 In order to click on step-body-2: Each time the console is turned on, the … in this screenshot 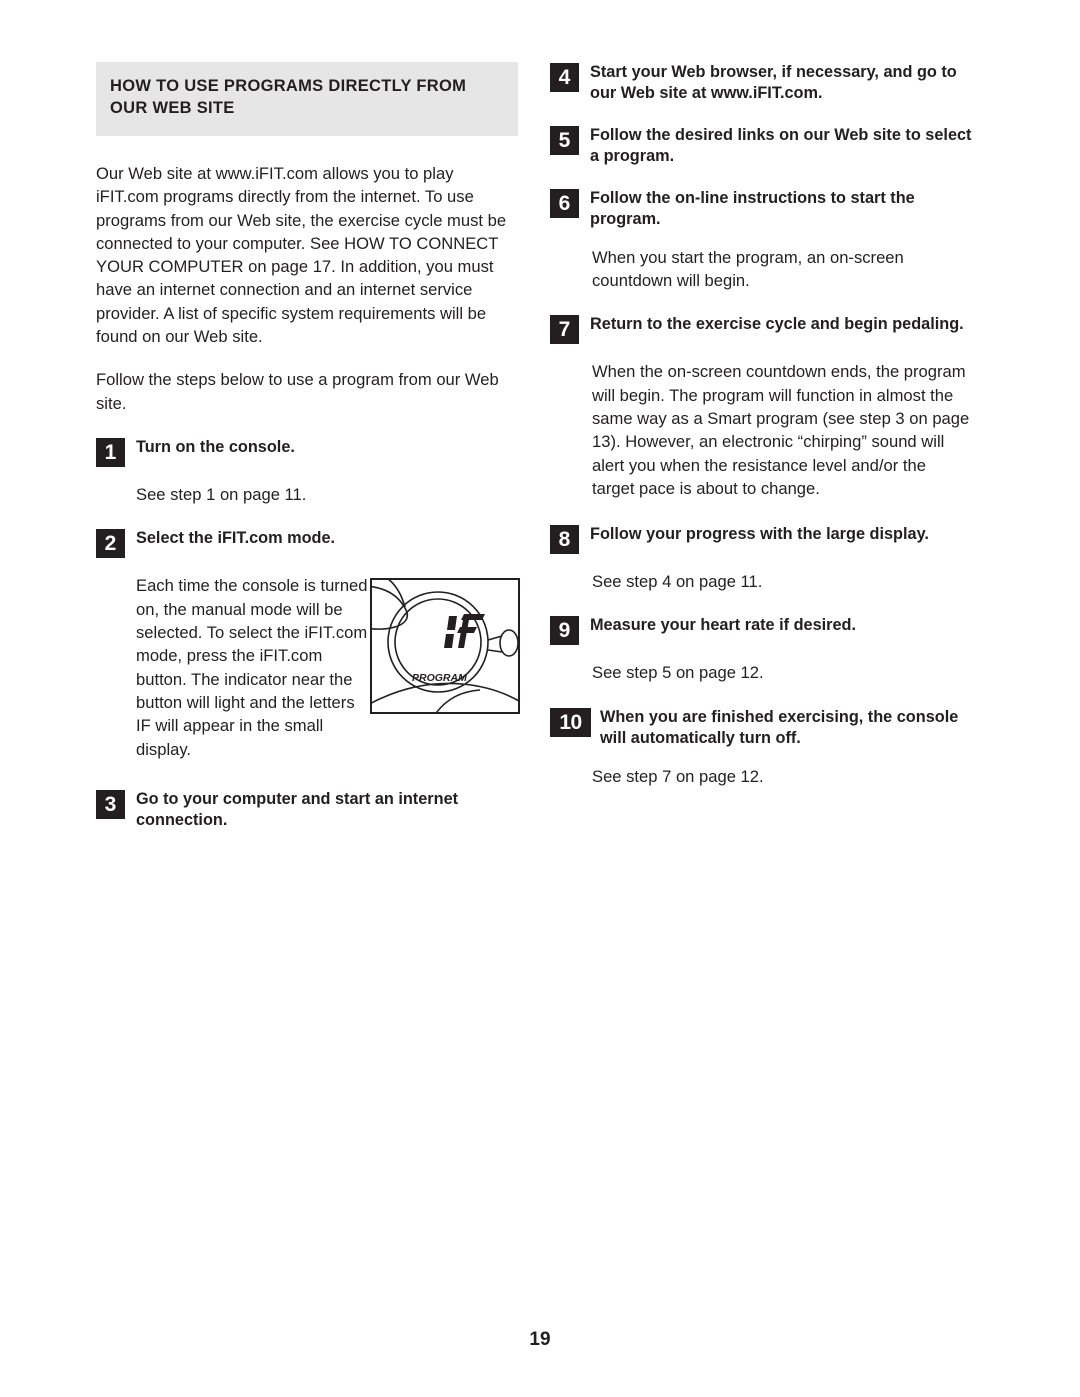, I will do `click(252, 667)`.